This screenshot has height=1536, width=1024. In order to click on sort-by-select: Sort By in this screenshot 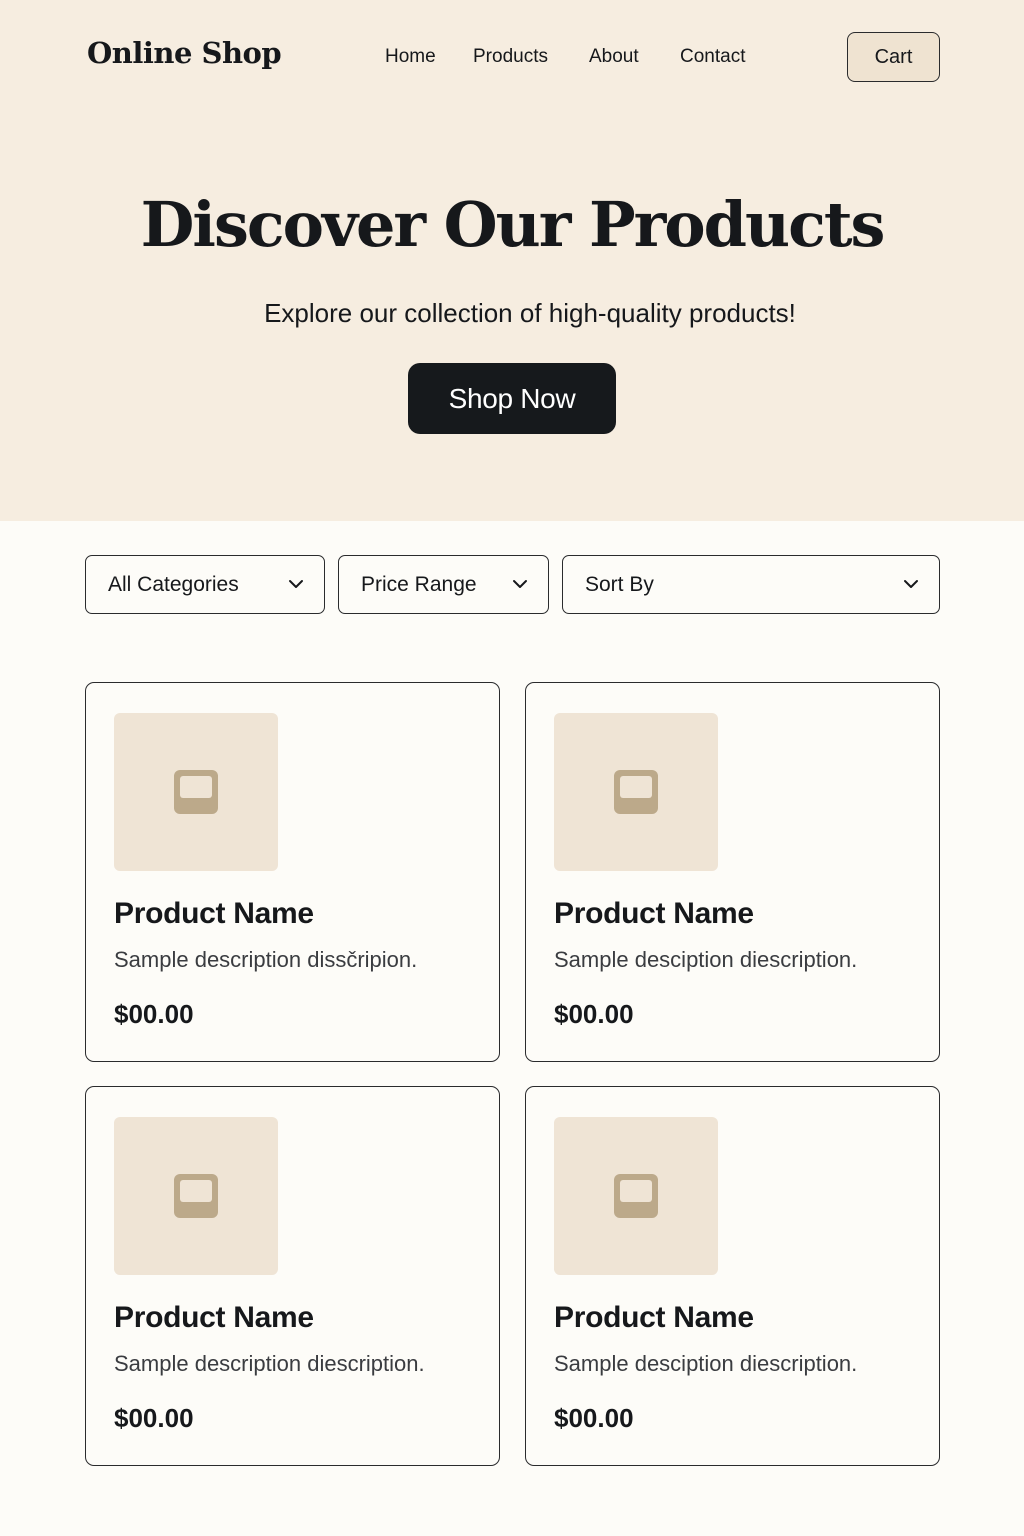, I will do `click(751, 584)`.